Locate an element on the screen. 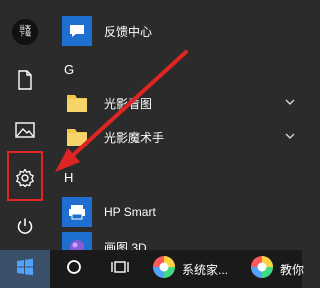 This screenshot has width=320, height=288. windows-start-icon is located at coordinates (25, 269).